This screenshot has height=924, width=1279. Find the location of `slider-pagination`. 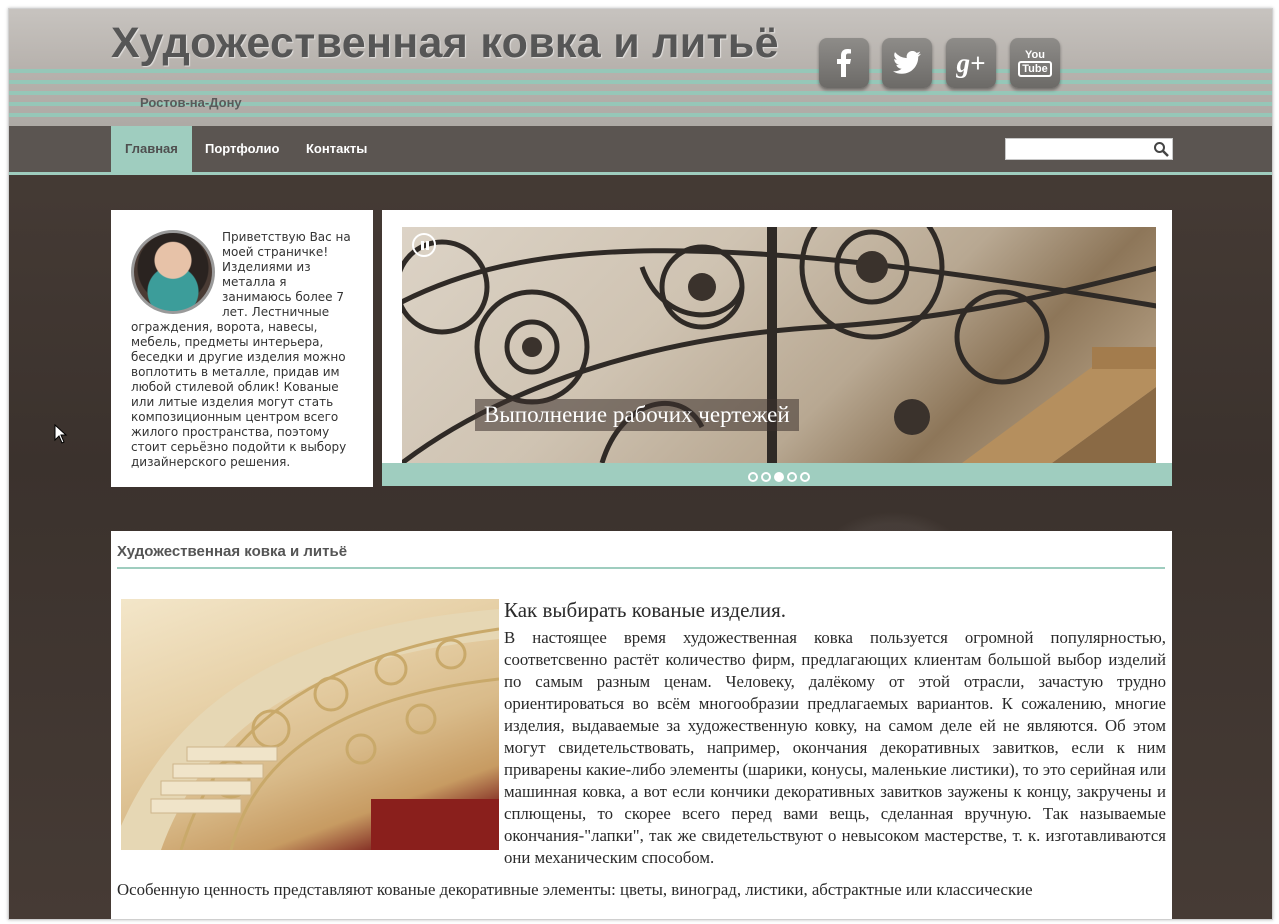

slider-pagination is located at coordinates (779, 477).